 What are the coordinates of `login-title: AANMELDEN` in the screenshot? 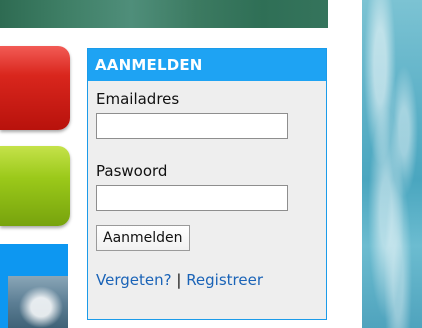 It's located at (207, 65).